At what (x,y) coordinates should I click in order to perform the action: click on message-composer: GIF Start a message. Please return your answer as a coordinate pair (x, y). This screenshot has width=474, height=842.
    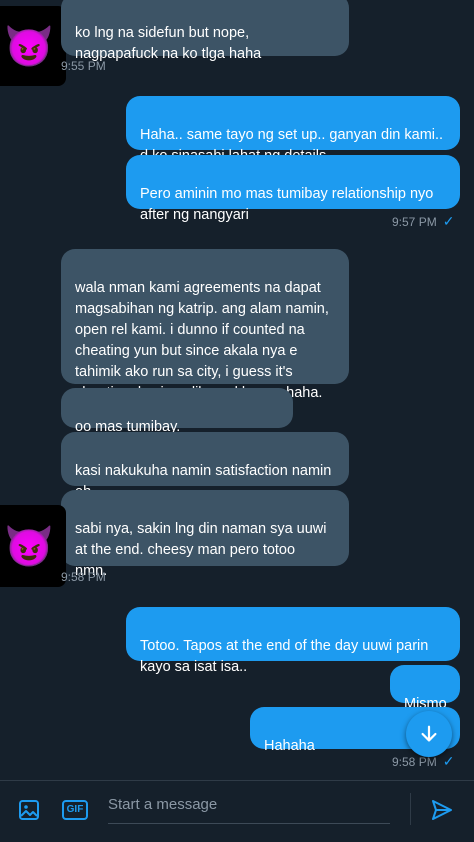
    Looking at the image, I should click on (237, 811).